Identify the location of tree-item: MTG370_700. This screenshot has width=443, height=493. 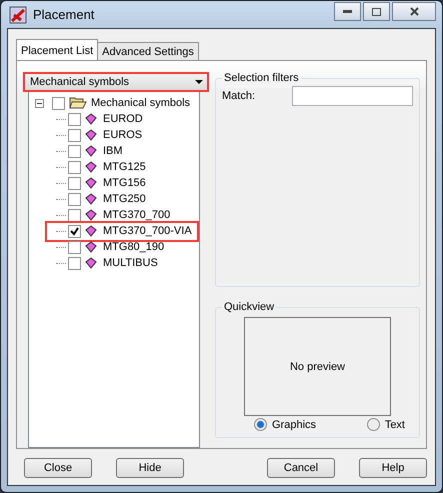
(136, 215).